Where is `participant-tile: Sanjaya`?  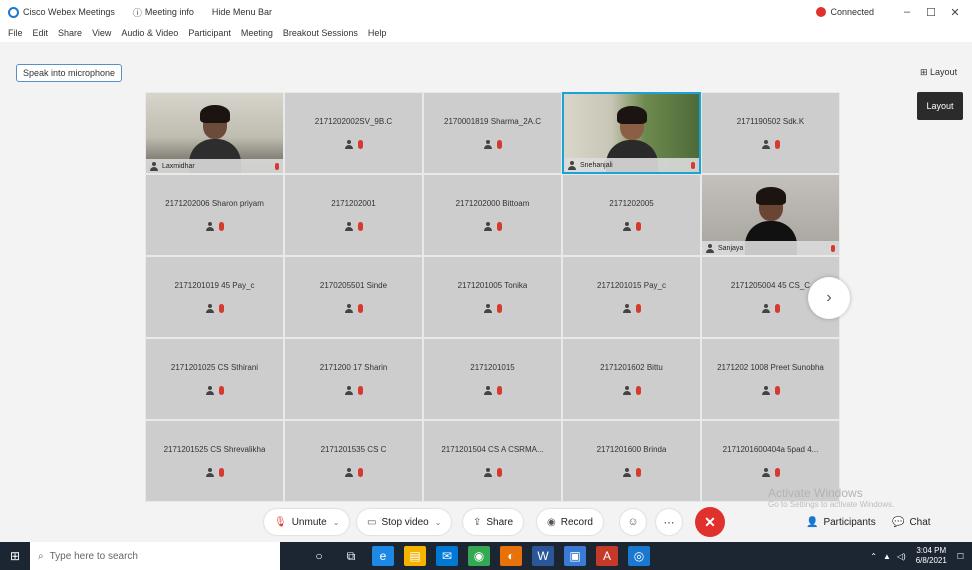
participant-tile: Sanjaya is located at coordinates (770, 215).